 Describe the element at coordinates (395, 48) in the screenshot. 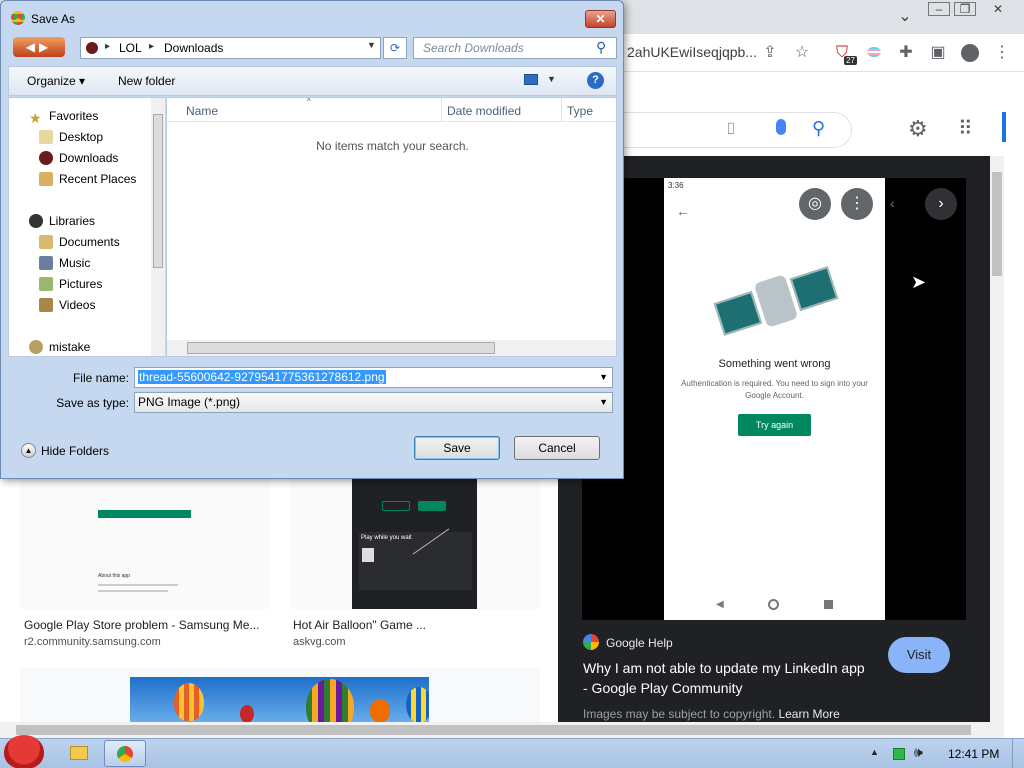

I see `refresh-icon: ⟳` at that location.